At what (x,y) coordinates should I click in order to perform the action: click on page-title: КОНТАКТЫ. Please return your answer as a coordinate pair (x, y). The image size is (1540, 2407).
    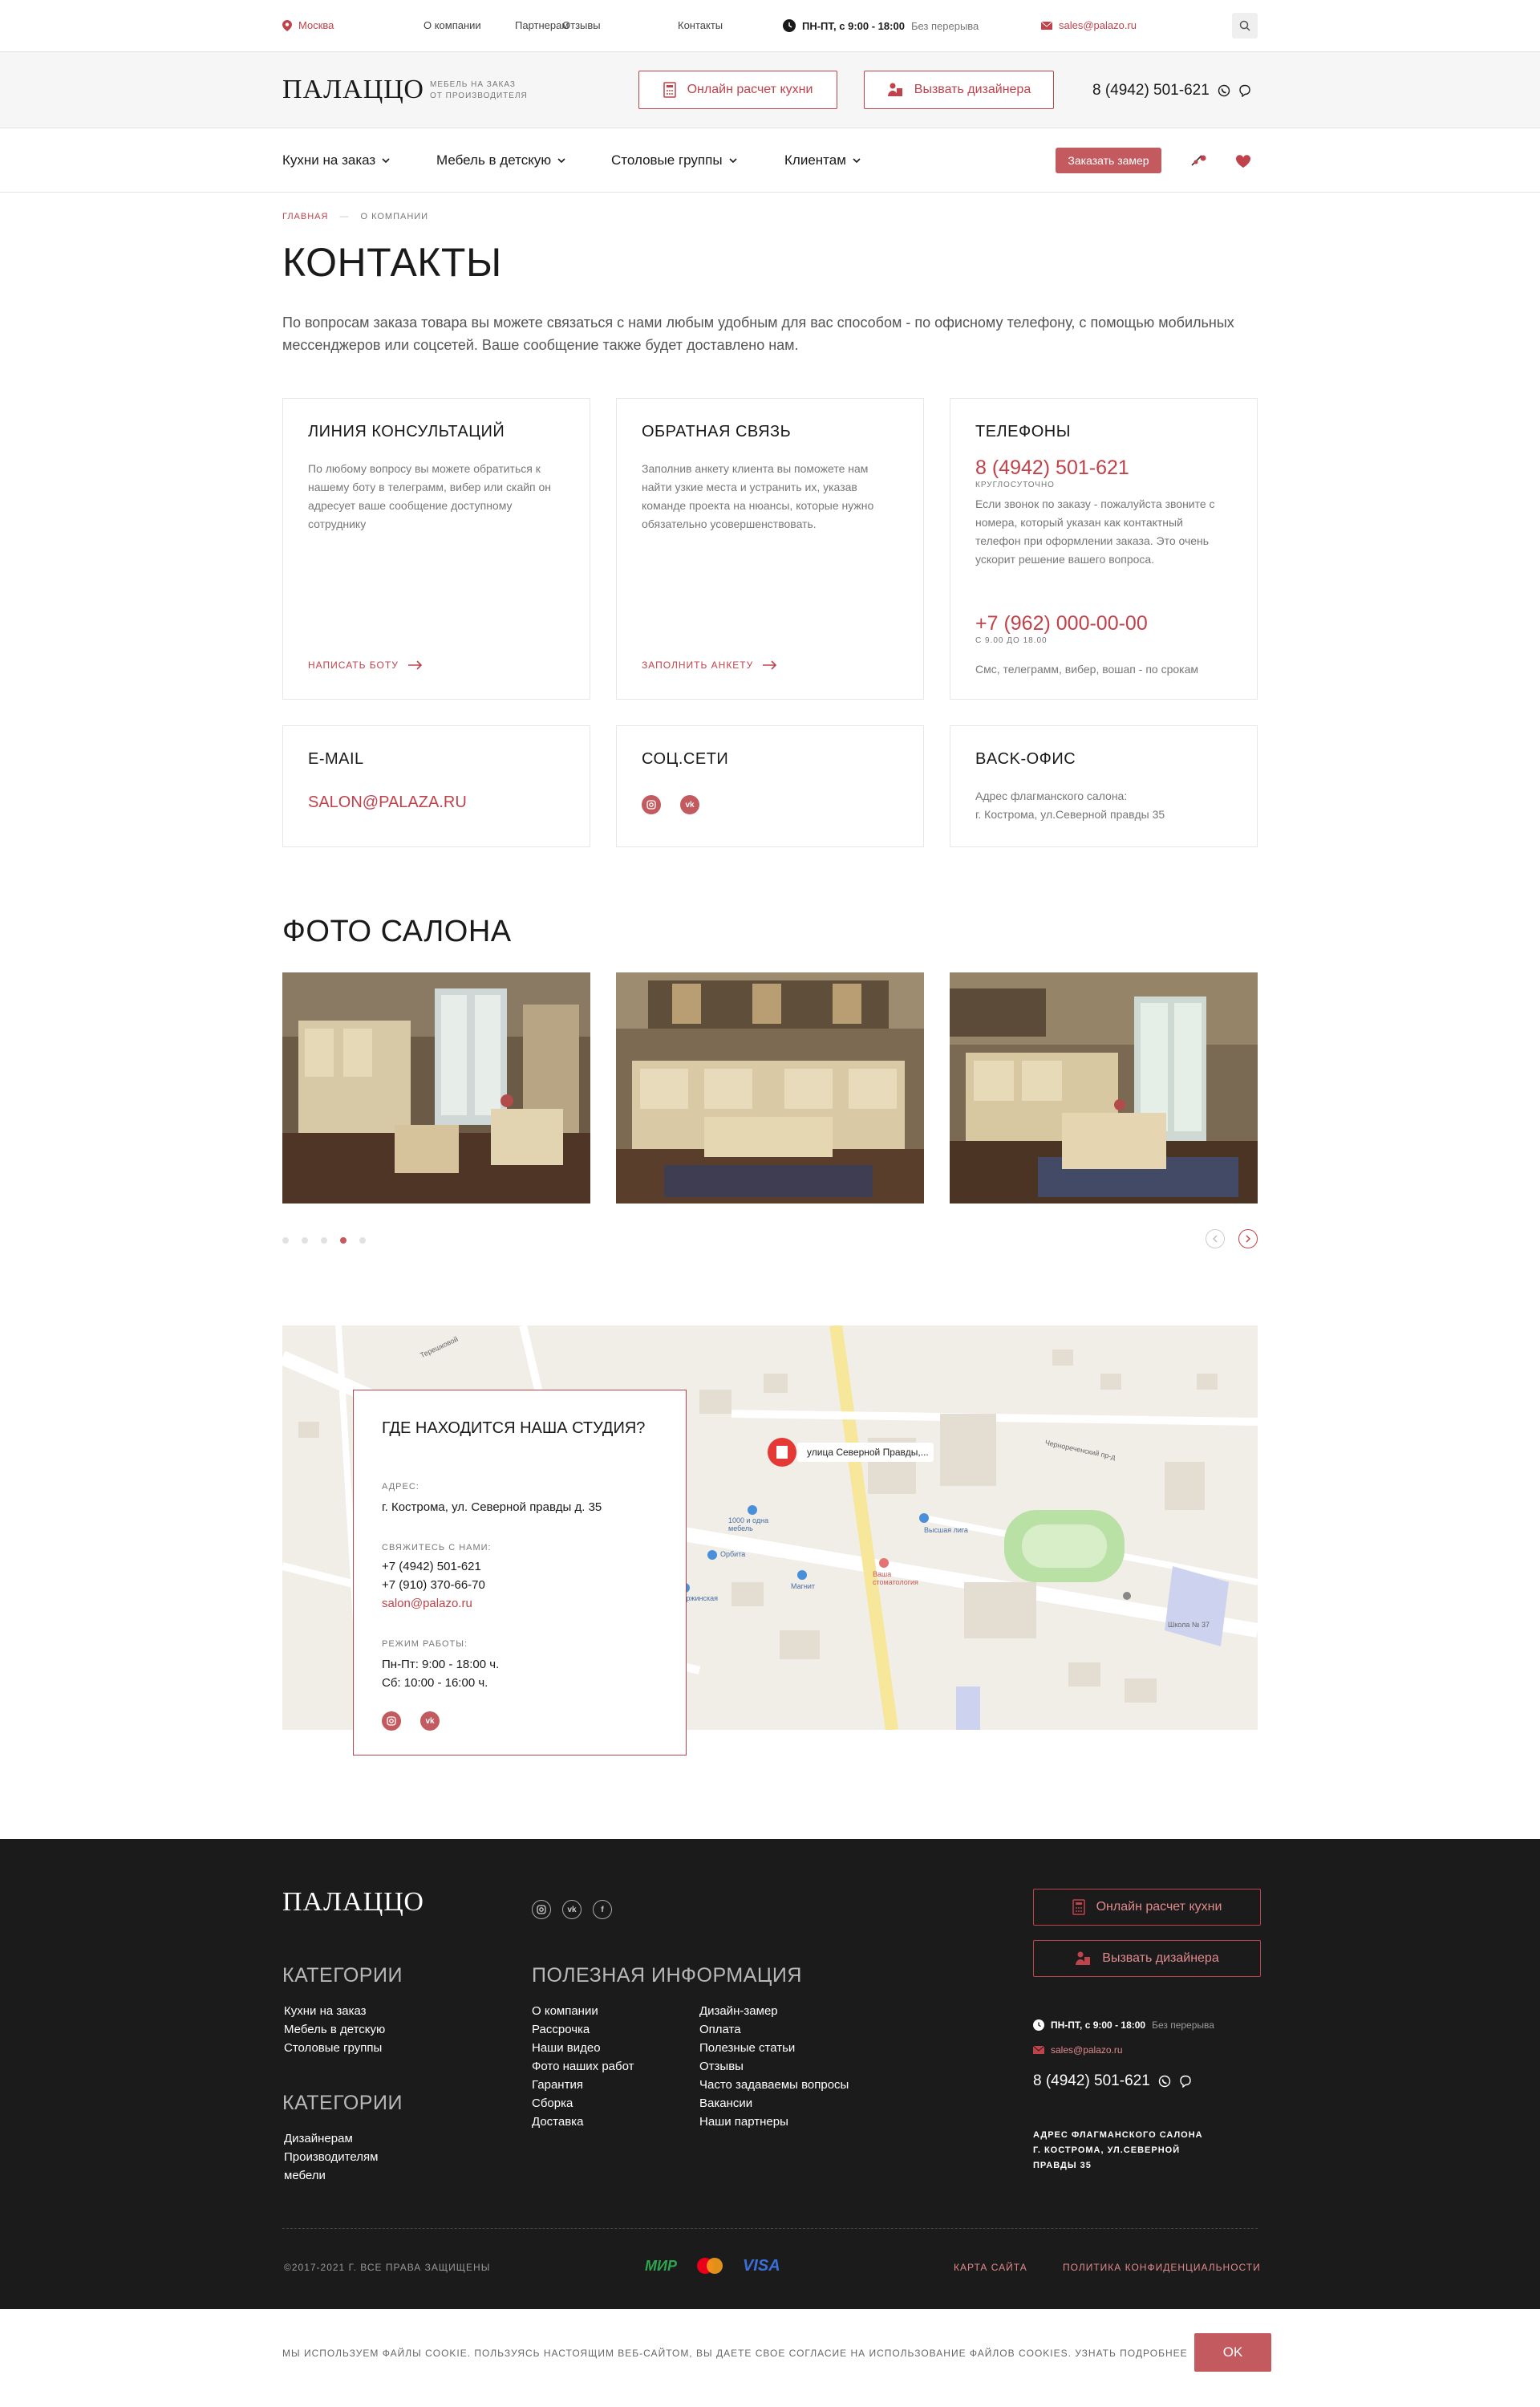
    Looking at the image, I should click on (392, 262).